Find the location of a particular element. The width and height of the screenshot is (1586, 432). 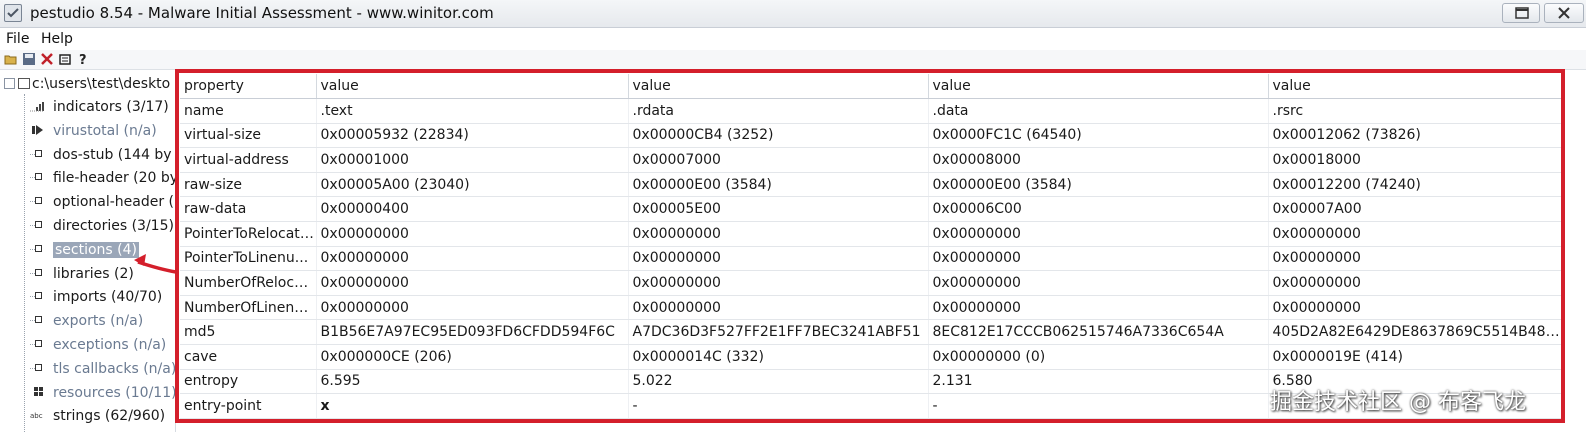

tree-item-label: directories (3/15) is located at coordinates (113, 226).